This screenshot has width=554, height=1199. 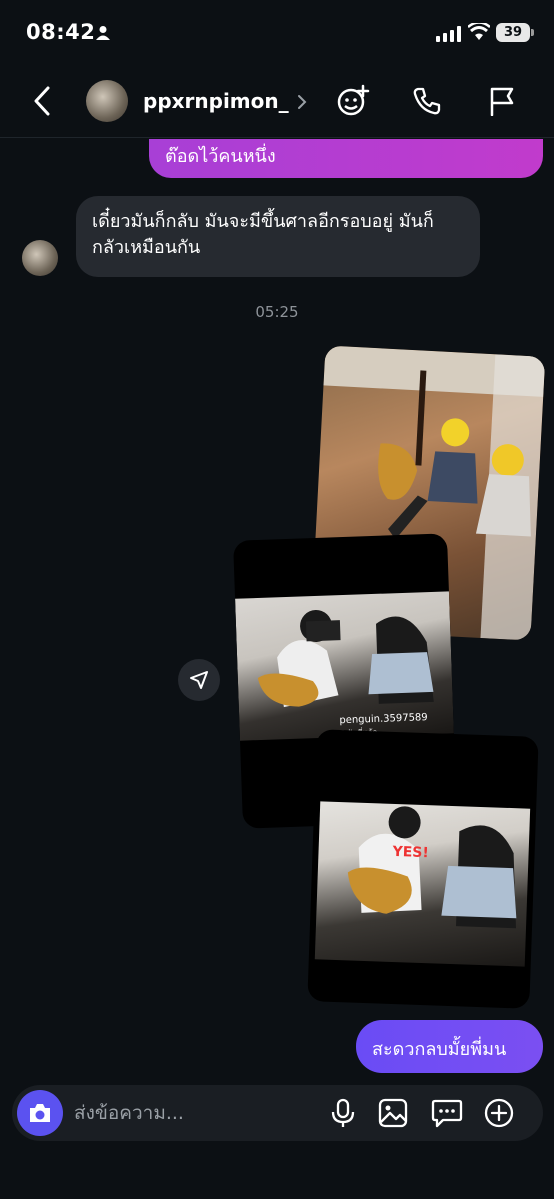 I want to click on shared-photo-3: YES!, so click(x=423, y=869).